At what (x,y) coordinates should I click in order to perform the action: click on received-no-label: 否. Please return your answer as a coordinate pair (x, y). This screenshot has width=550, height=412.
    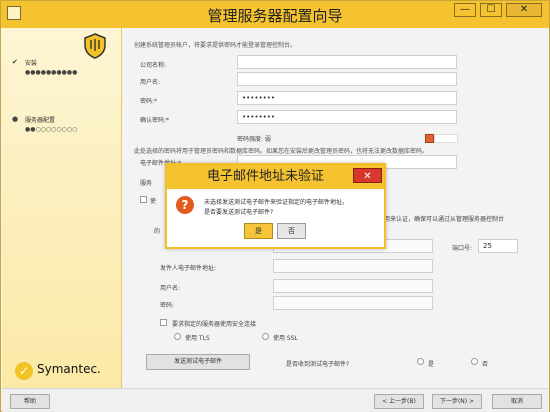
    Looking at the image, I should click on (485, 364).